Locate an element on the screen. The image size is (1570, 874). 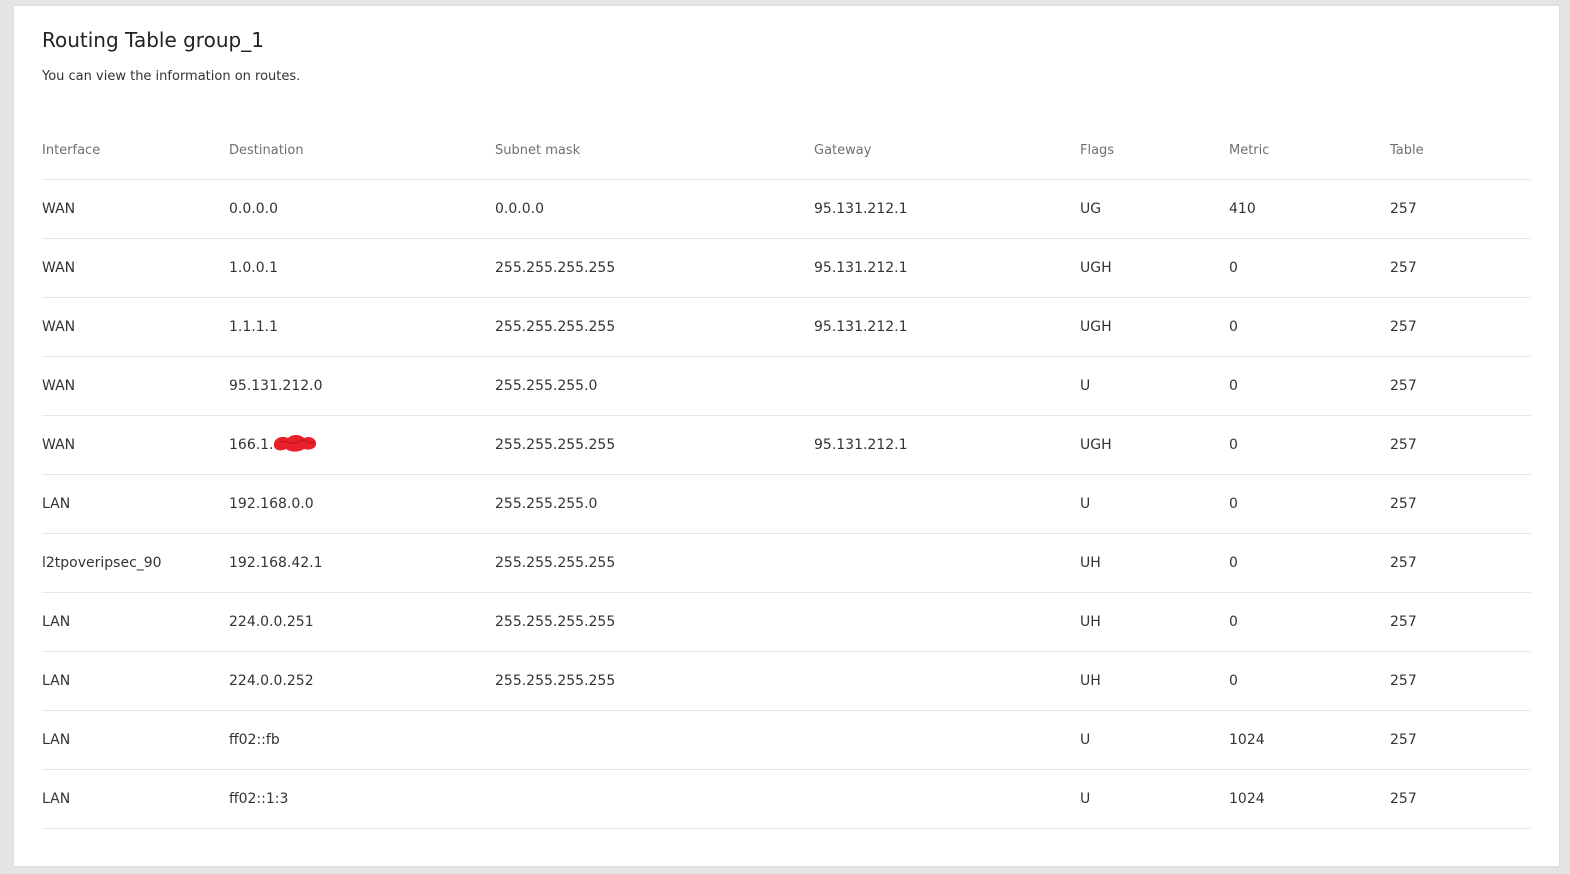
column-header-gateway: Gateway is located at coordinates (947, 150).